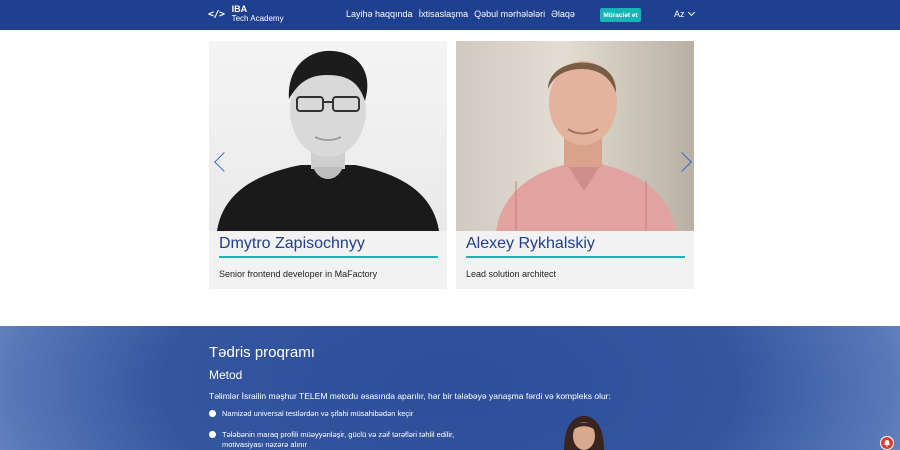 This screenshot has width=900, height=450. I want to click on logo-line1: IBA, so click(239, 9).